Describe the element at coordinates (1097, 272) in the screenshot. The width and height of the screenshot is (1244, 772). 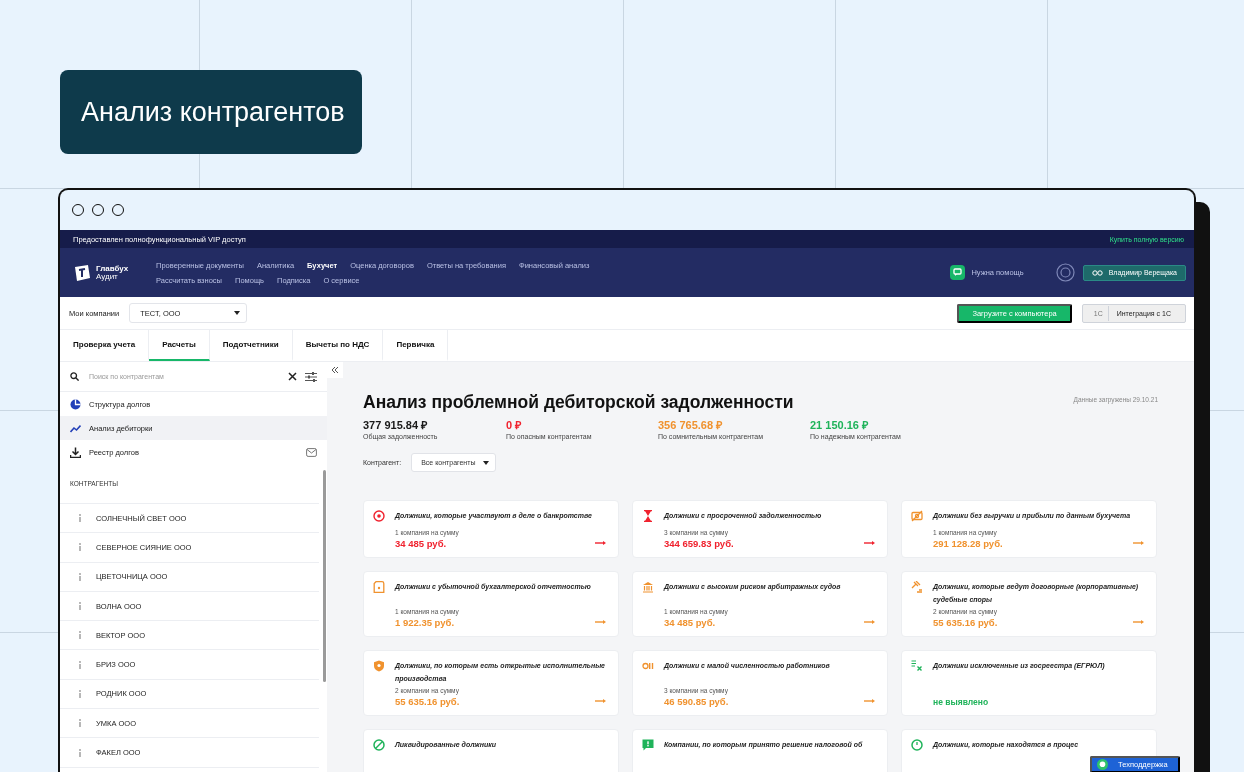
I see `glasses-icon` at that location.